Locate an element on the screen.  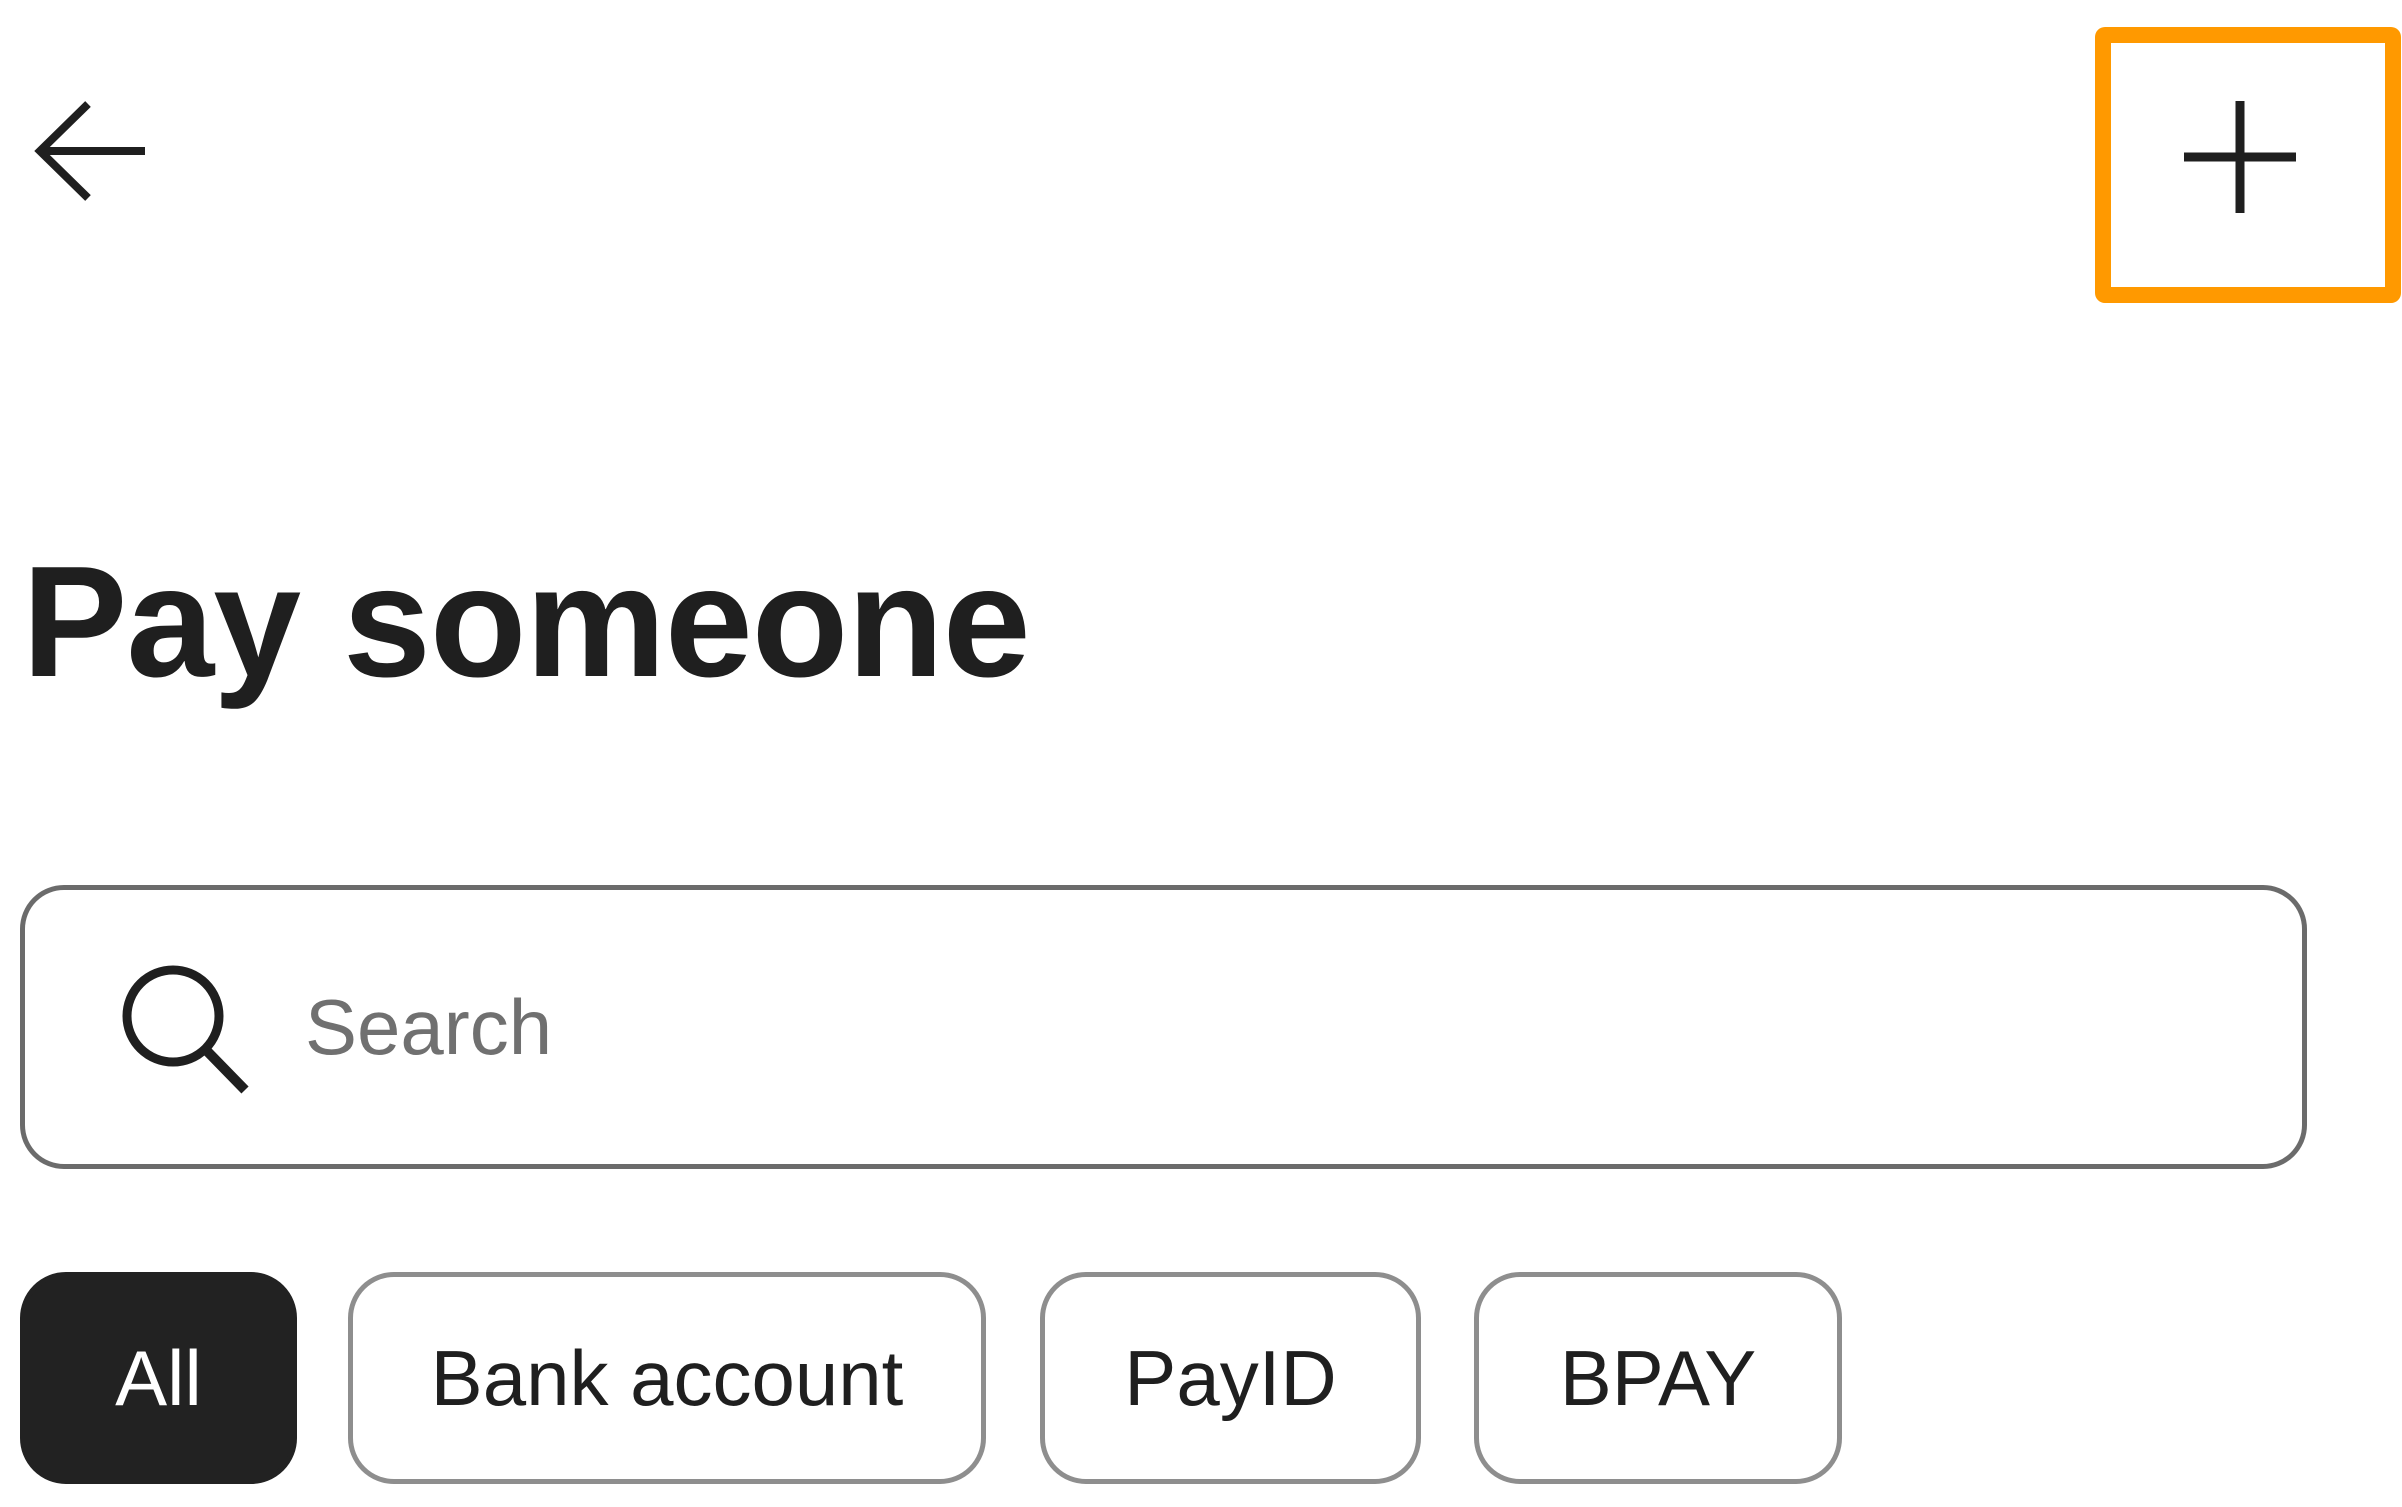
add-button is located at coordinates (2240, 157).